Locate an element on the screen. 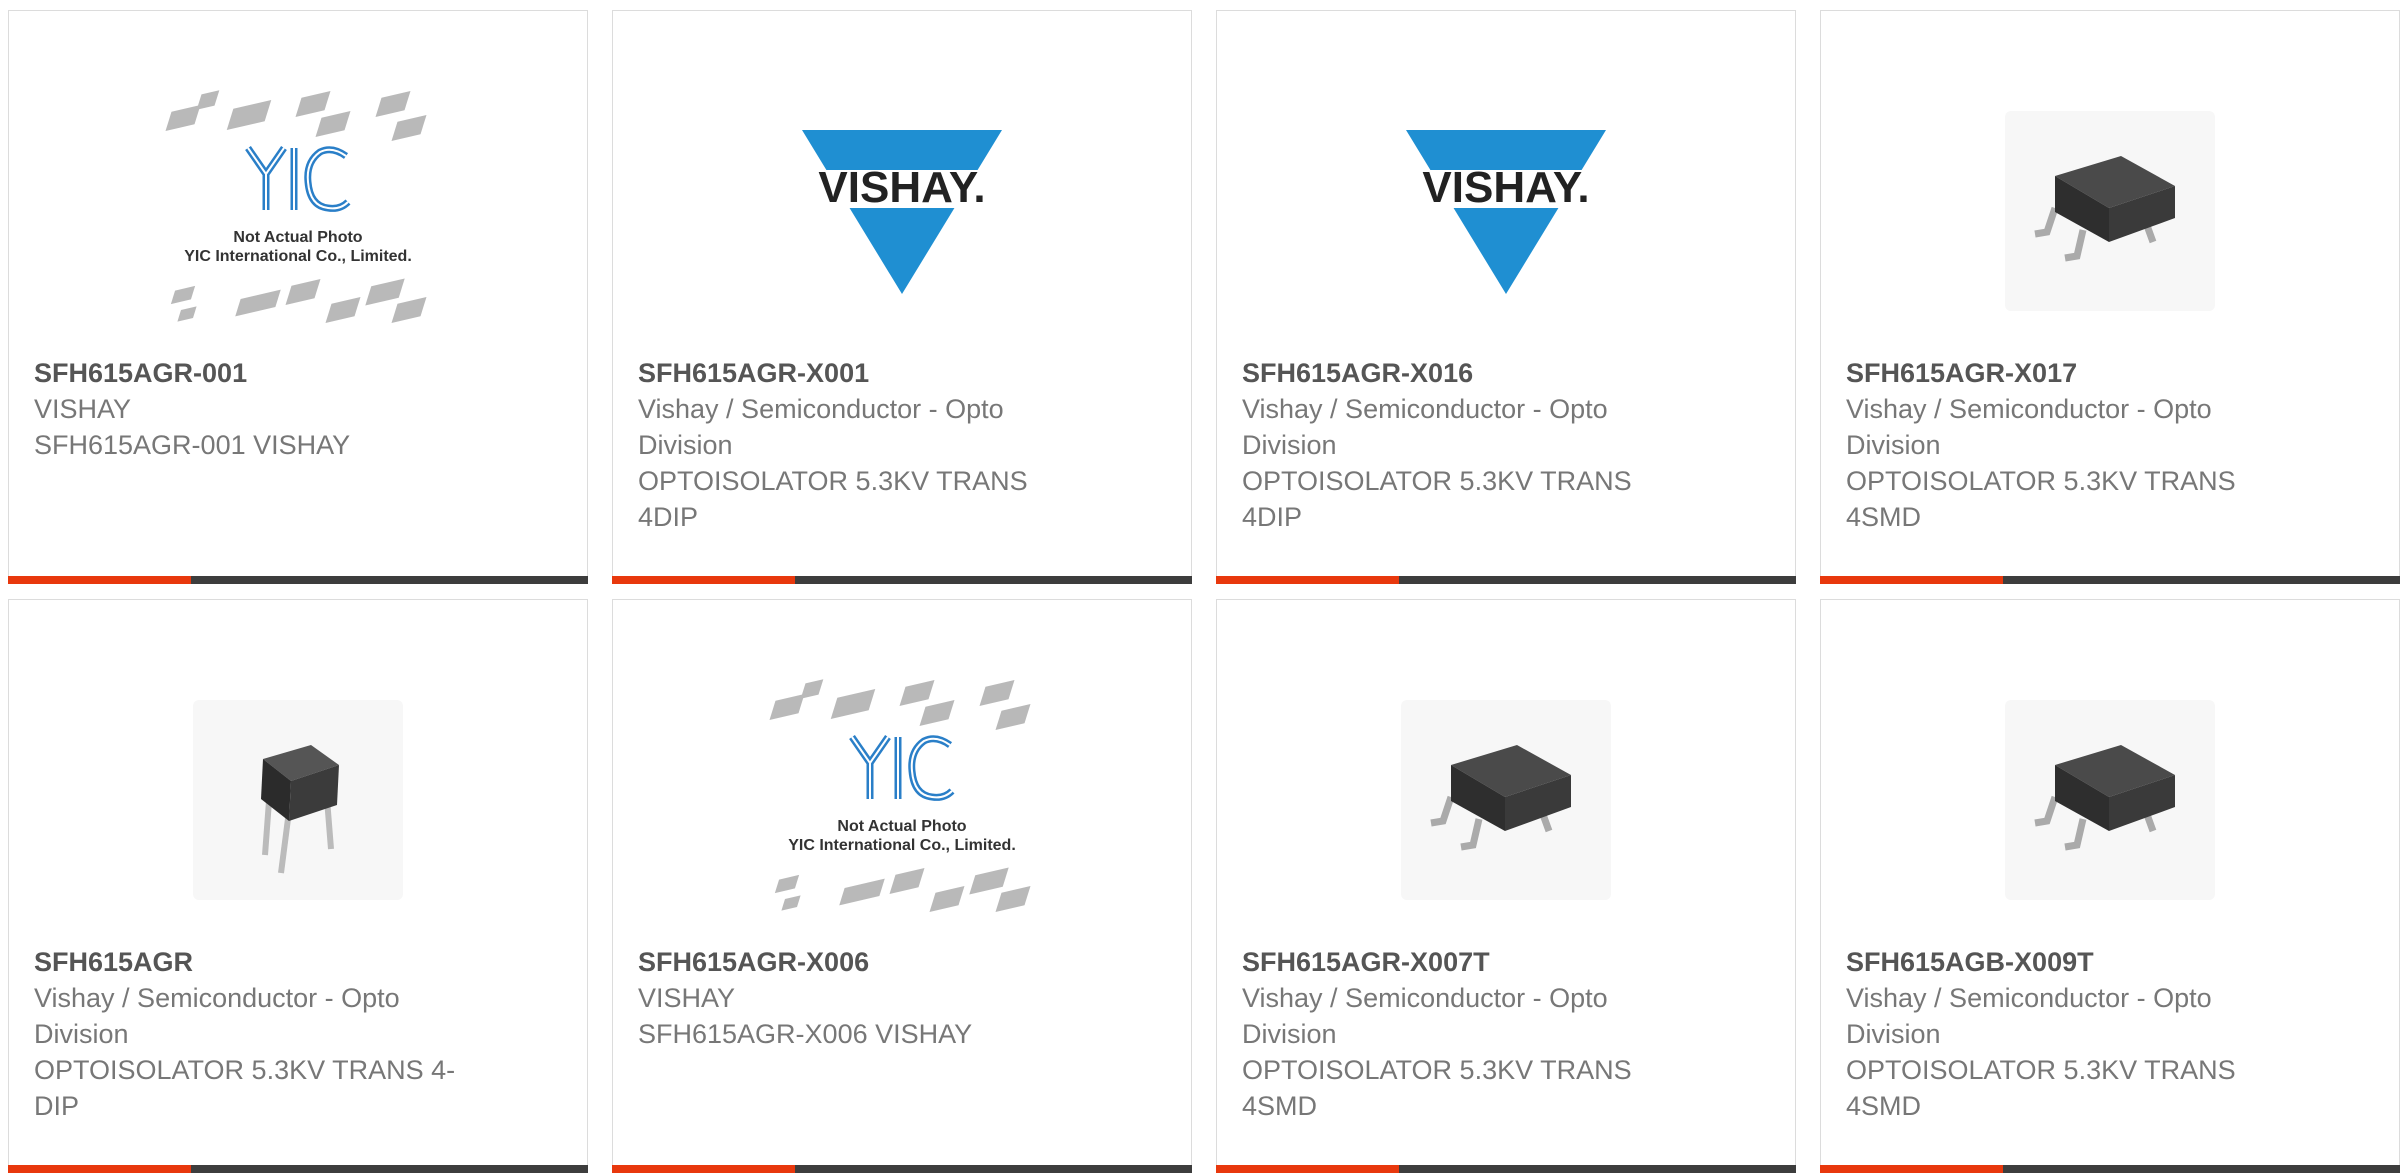 The width and height of the screenshot is (2400, 1173). dip-chip-image is located at coordinates (298, 800).